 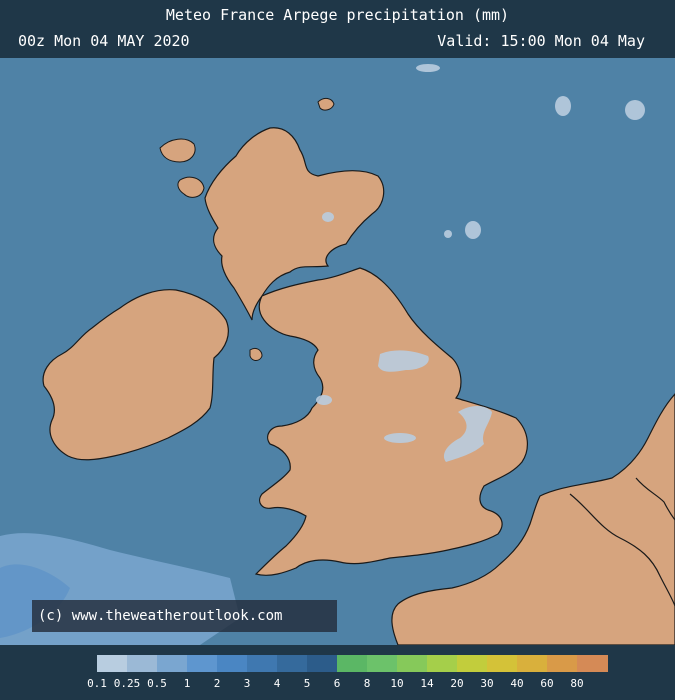 What do you see at coordinates (400, 438) in the screenshot?
I see `precip-patch-central` at bounding box center [400, 438].